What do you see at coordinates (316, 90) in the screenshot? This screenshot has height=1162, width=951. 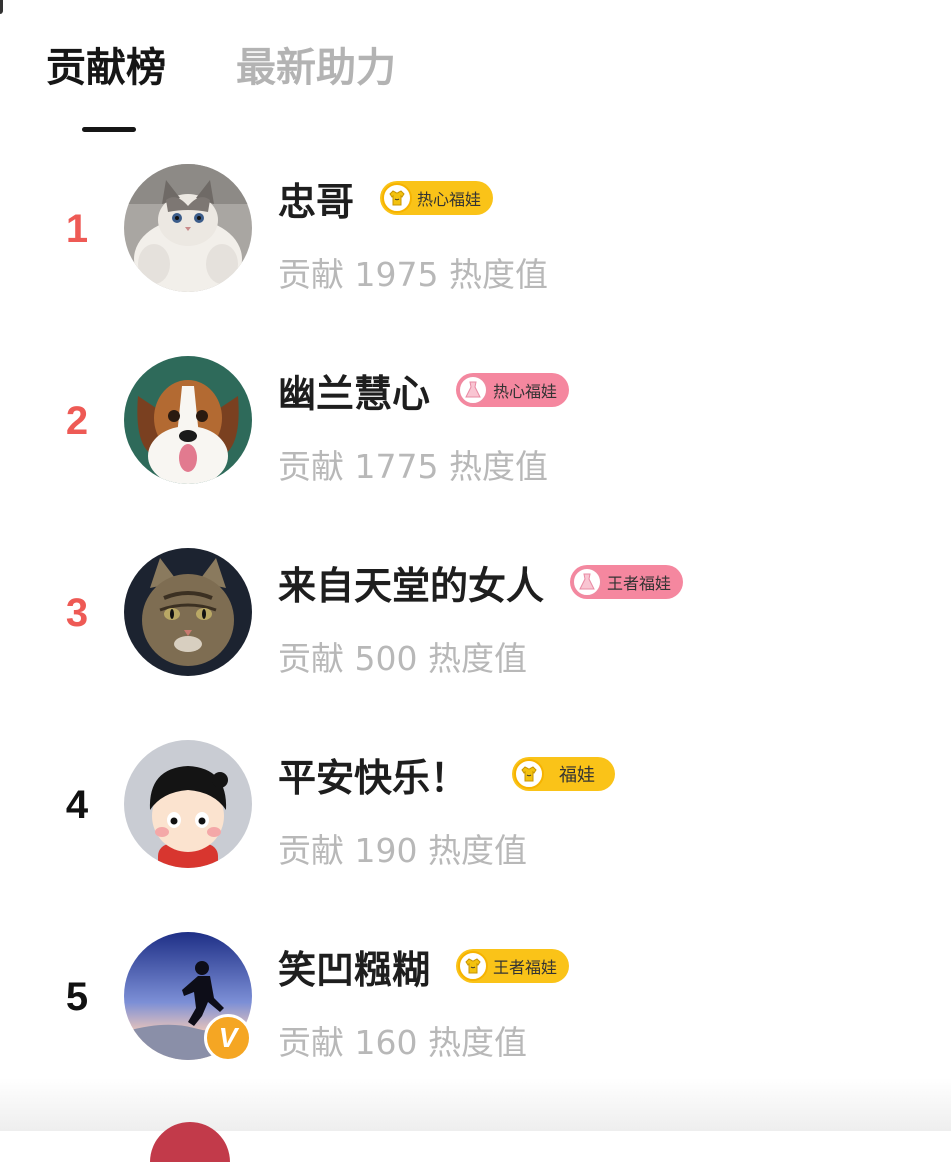 I see `tab-latest-support: 最新助力` at bounding box center [316, 90].